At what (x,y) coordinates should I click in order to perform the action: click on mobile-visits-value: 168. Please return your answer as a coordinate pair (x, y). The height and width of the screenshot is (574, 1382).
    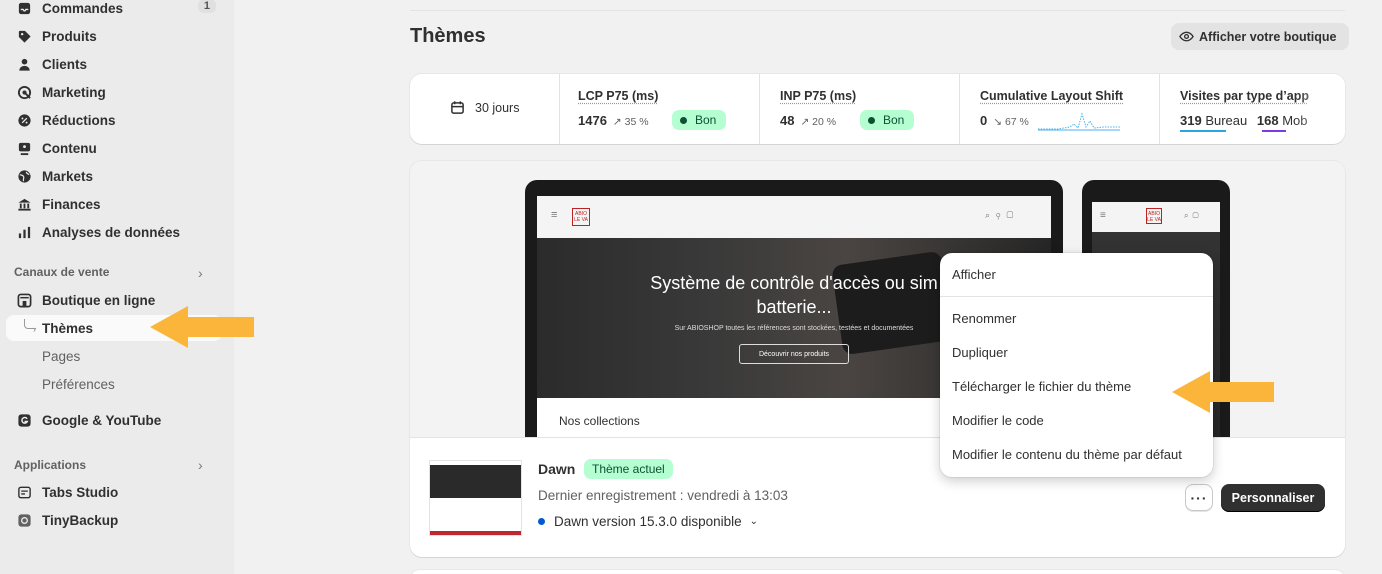
    Looking at the image, I should click on (1267, 120).